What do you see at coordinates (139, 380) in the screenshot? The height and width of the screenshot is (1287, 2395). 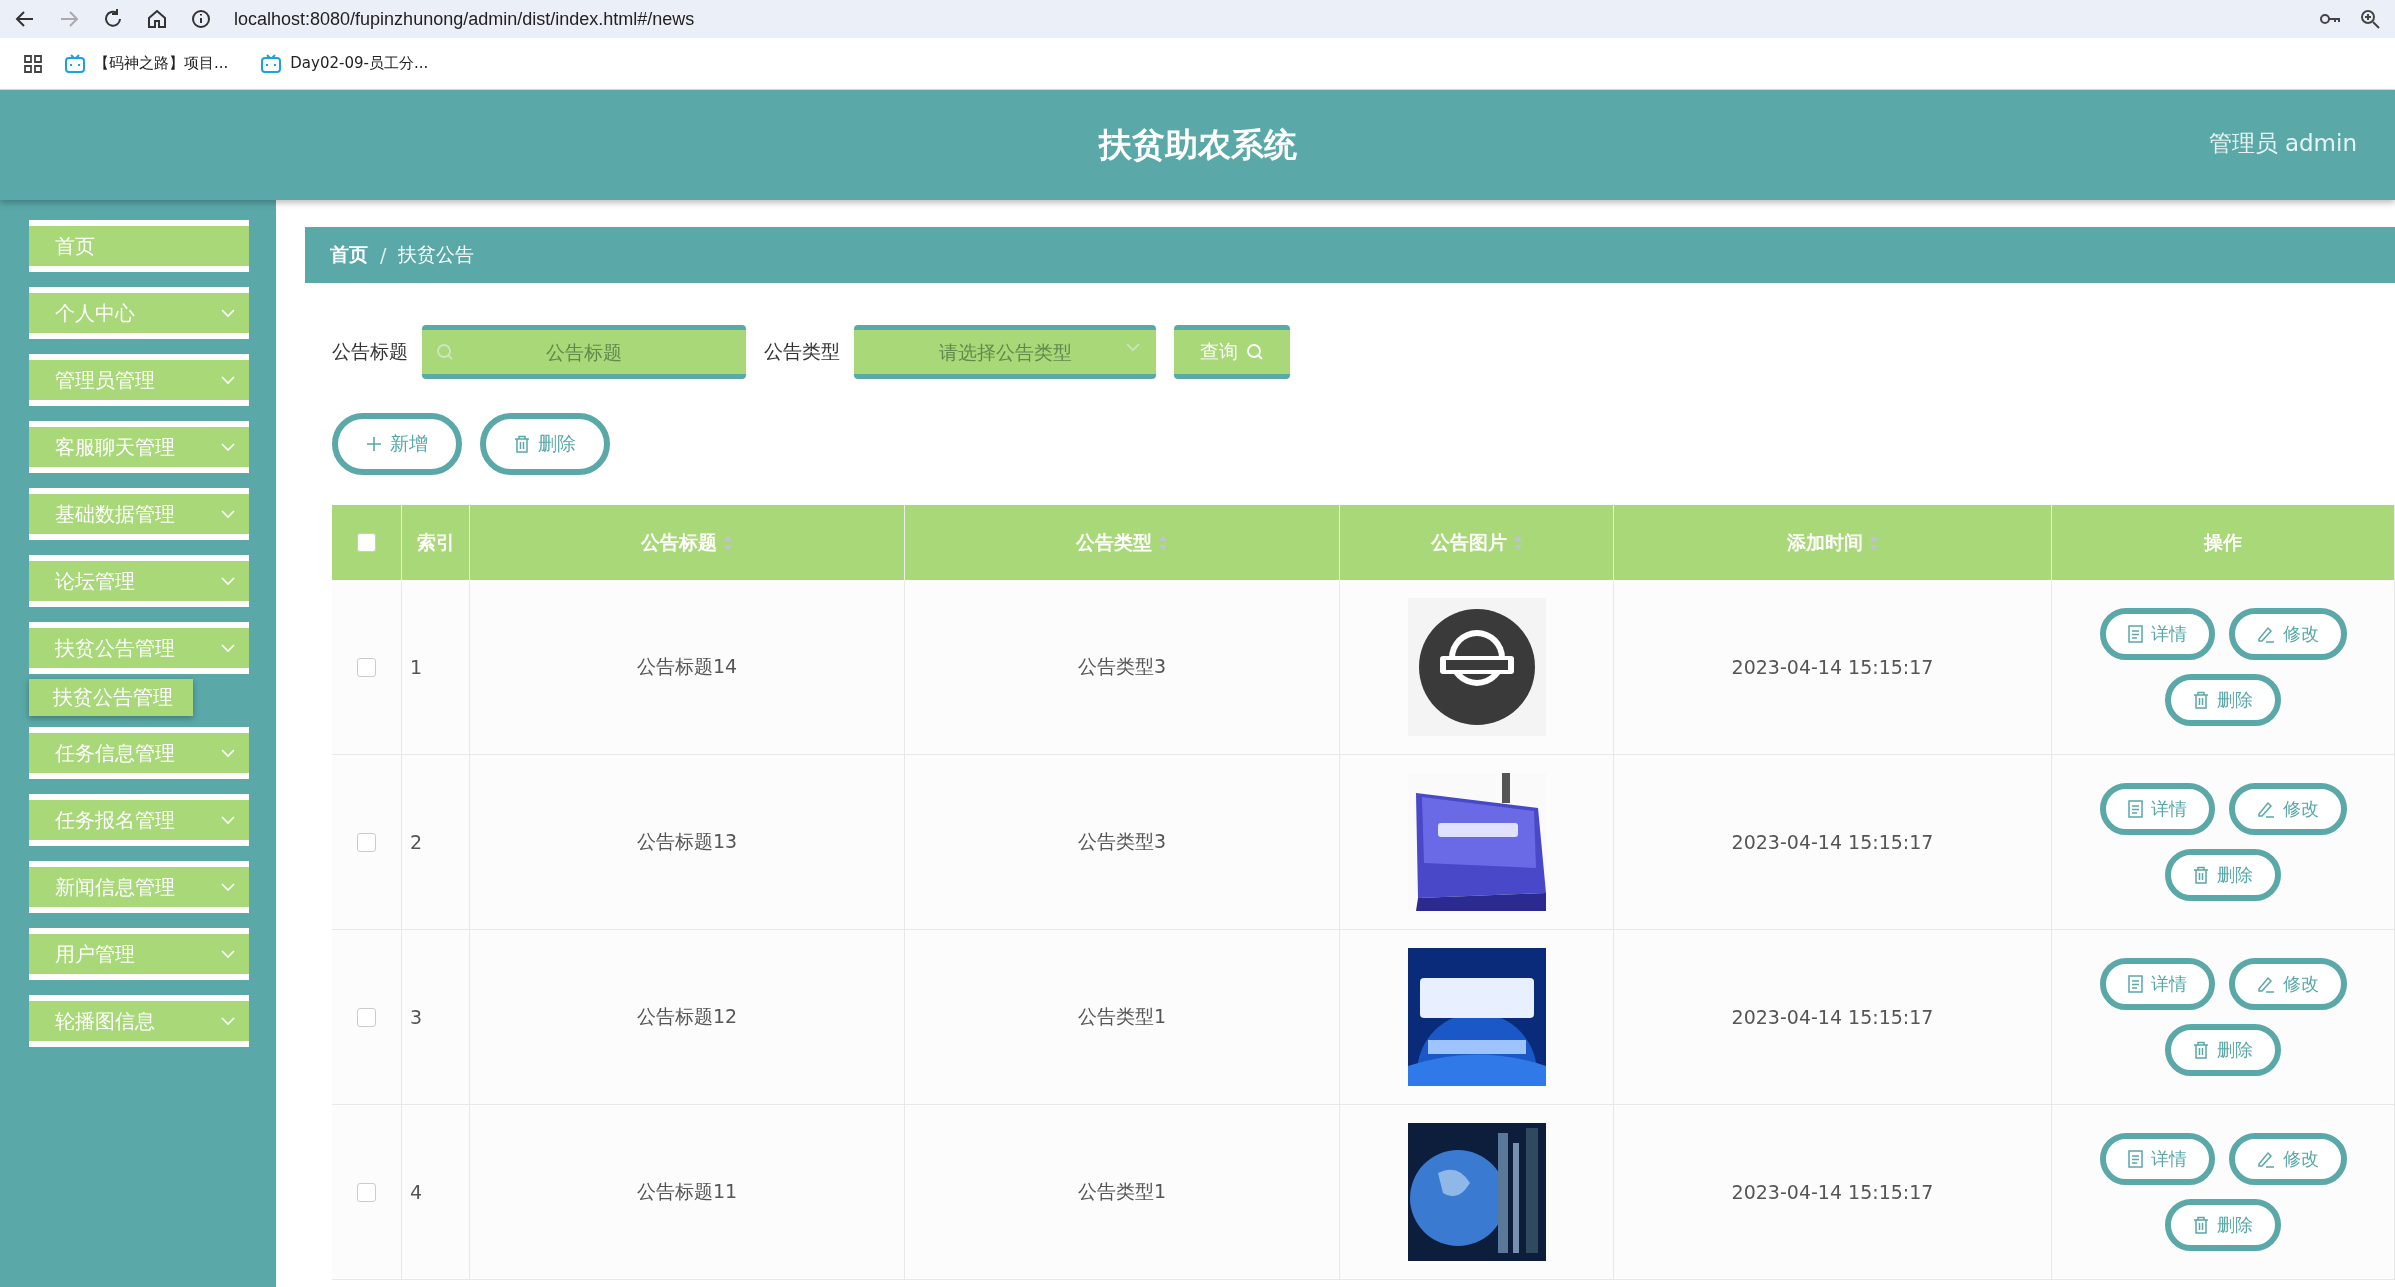 I see `sidebar-item: 管理员管理` at bounding box center [139, 380].